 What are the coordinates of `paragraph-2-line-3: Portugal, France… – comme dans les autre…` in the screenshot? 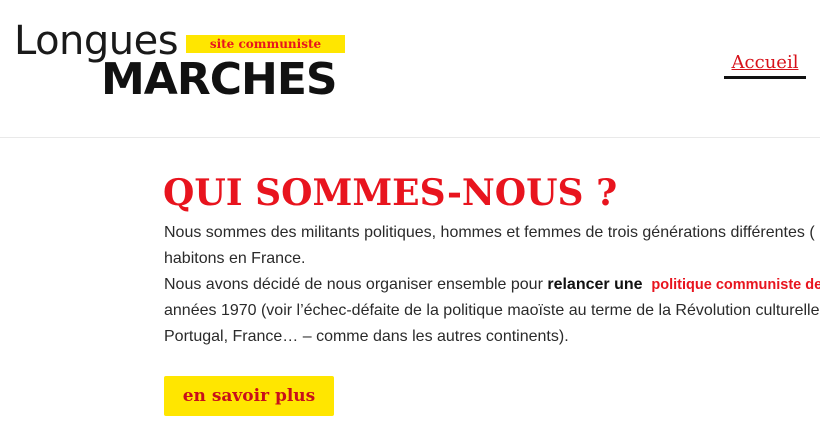 It's located at (366, 336).